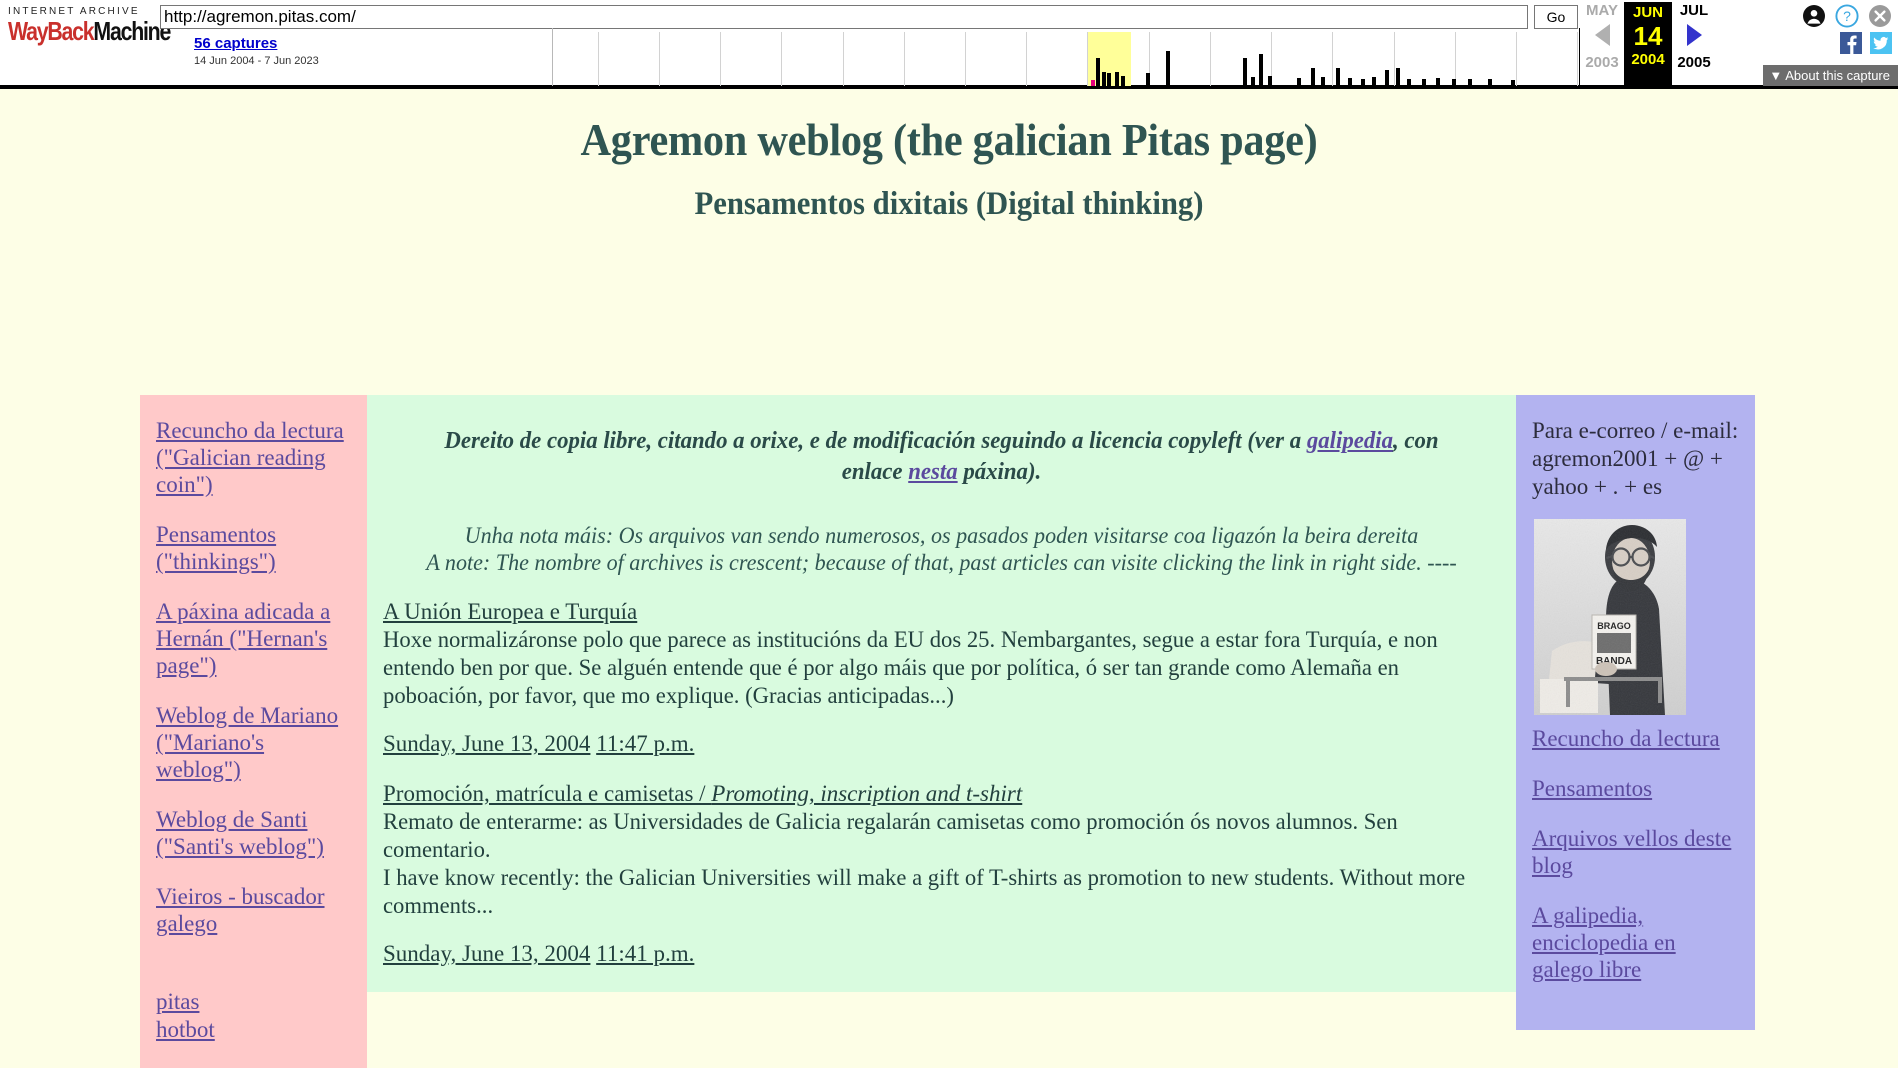  Describe the element at coordinates (1694, 10) in the screenshot. I see `month-next-label: JUL` at that location.